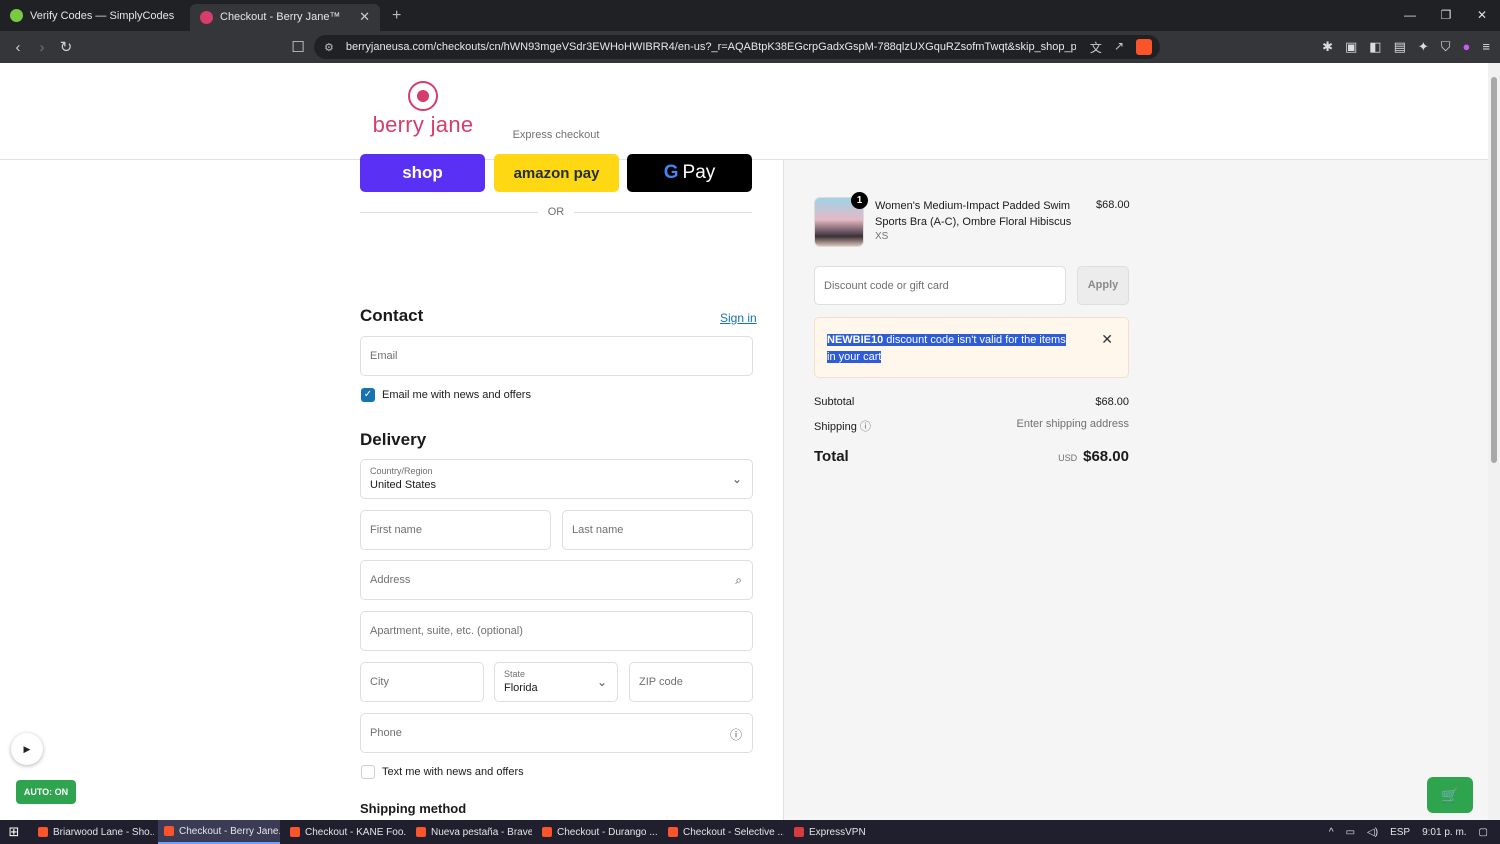 Image resolution: width=1500 pixels, height=844 pixels. I want to click on close-window-icon: ✕, so click(1482, 15).